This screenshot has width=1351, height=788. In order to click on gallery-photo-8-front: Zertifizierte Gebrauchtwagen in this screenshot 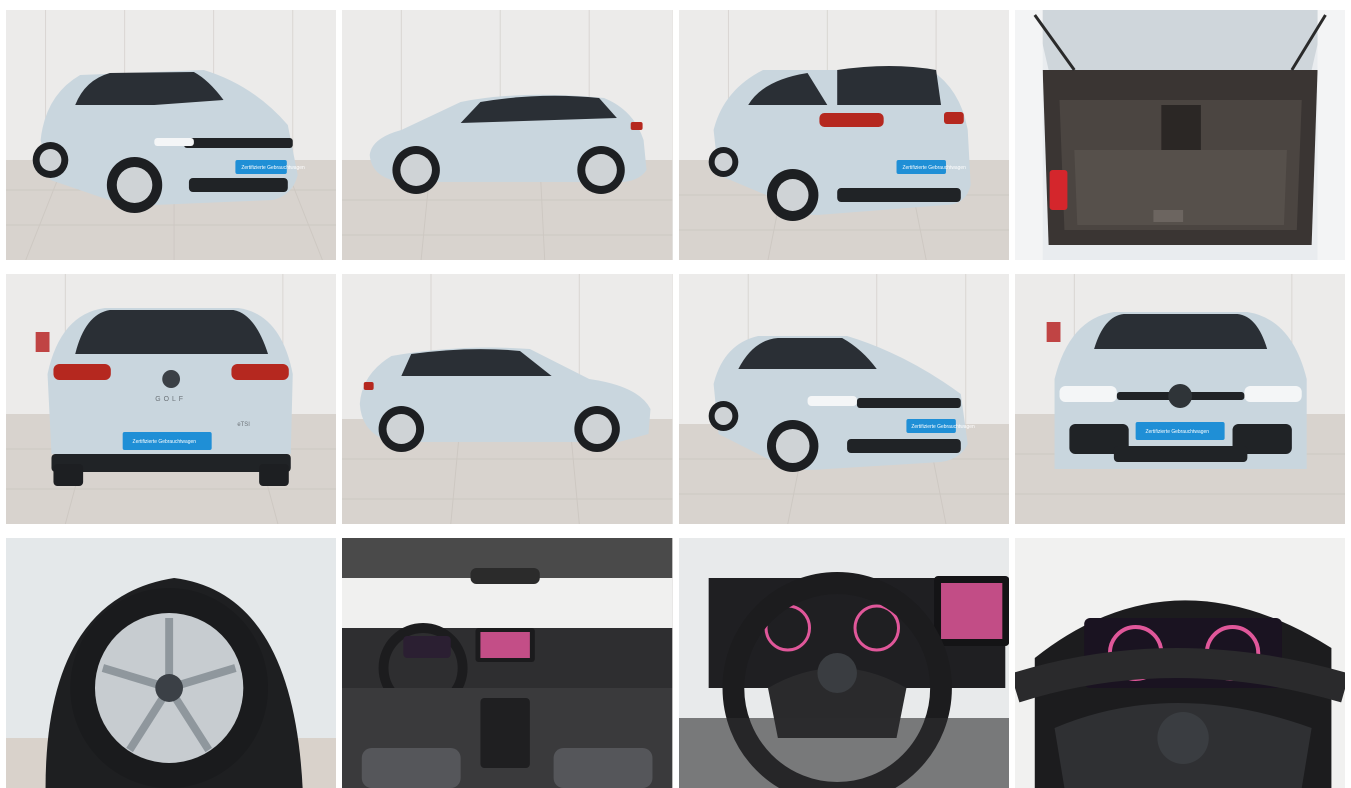, I will do `click(1179, 399)`.